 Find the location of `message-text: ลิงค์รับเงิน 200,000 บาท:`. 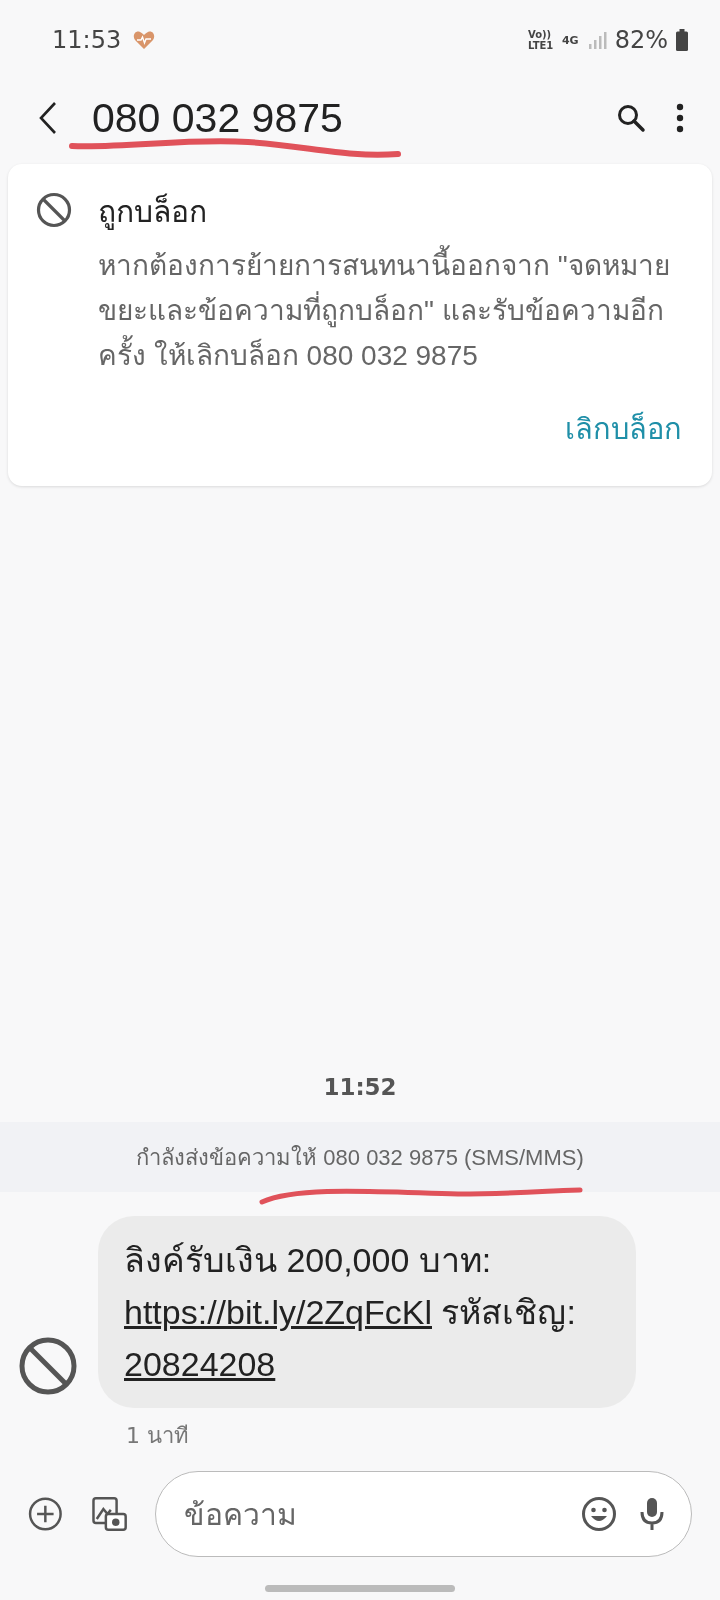

message-text: ลิงค์รับเงิน 200,000 บาท: is located at coordinates (308, 1260).